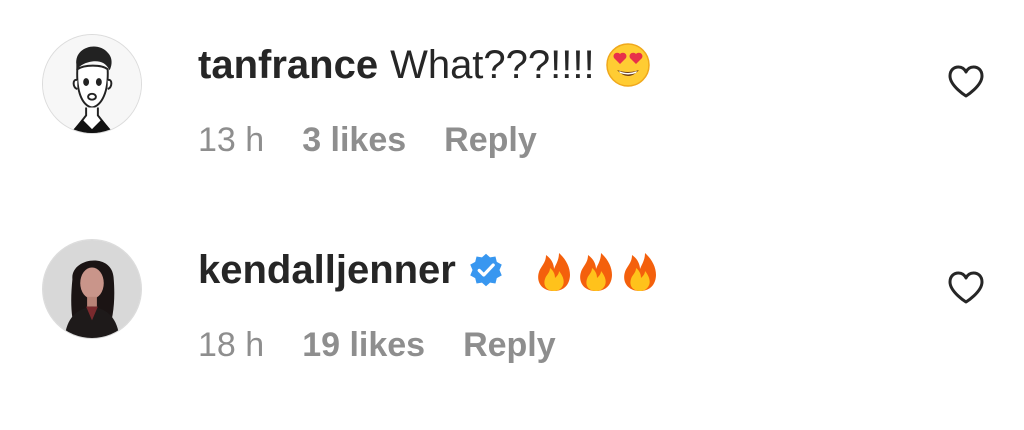  Describe the element at coordinates (327, 270) in the screenshot. I see `comment-username: kendalljenner` at that location.